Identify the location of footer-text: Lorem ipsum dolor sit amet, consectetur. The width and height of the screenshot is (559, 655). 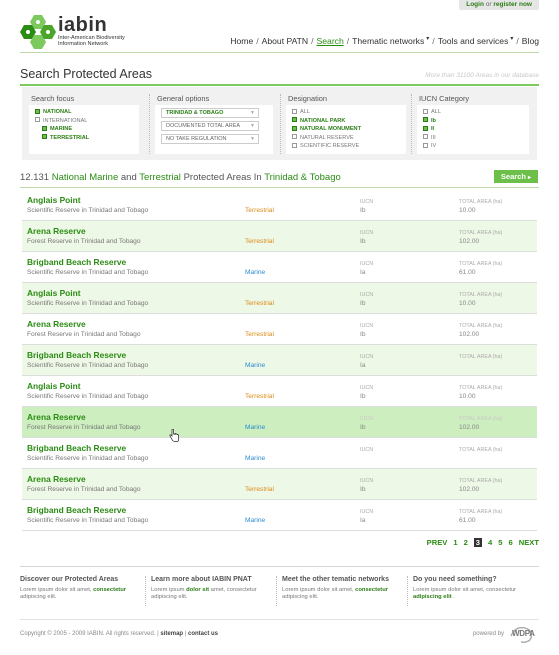
(465, 590).